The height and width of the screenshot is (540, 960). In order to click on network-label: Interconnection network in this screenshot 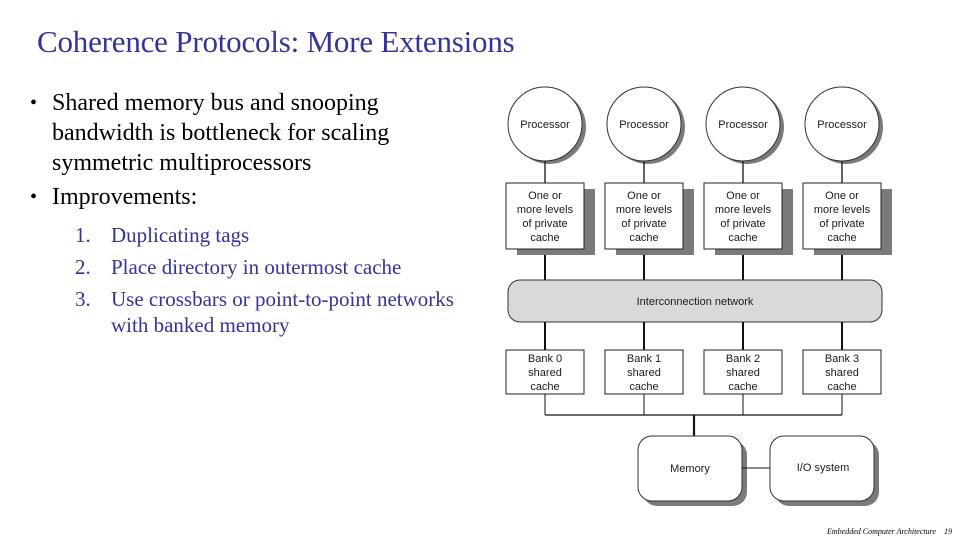, I will do `click(695, 302)`.